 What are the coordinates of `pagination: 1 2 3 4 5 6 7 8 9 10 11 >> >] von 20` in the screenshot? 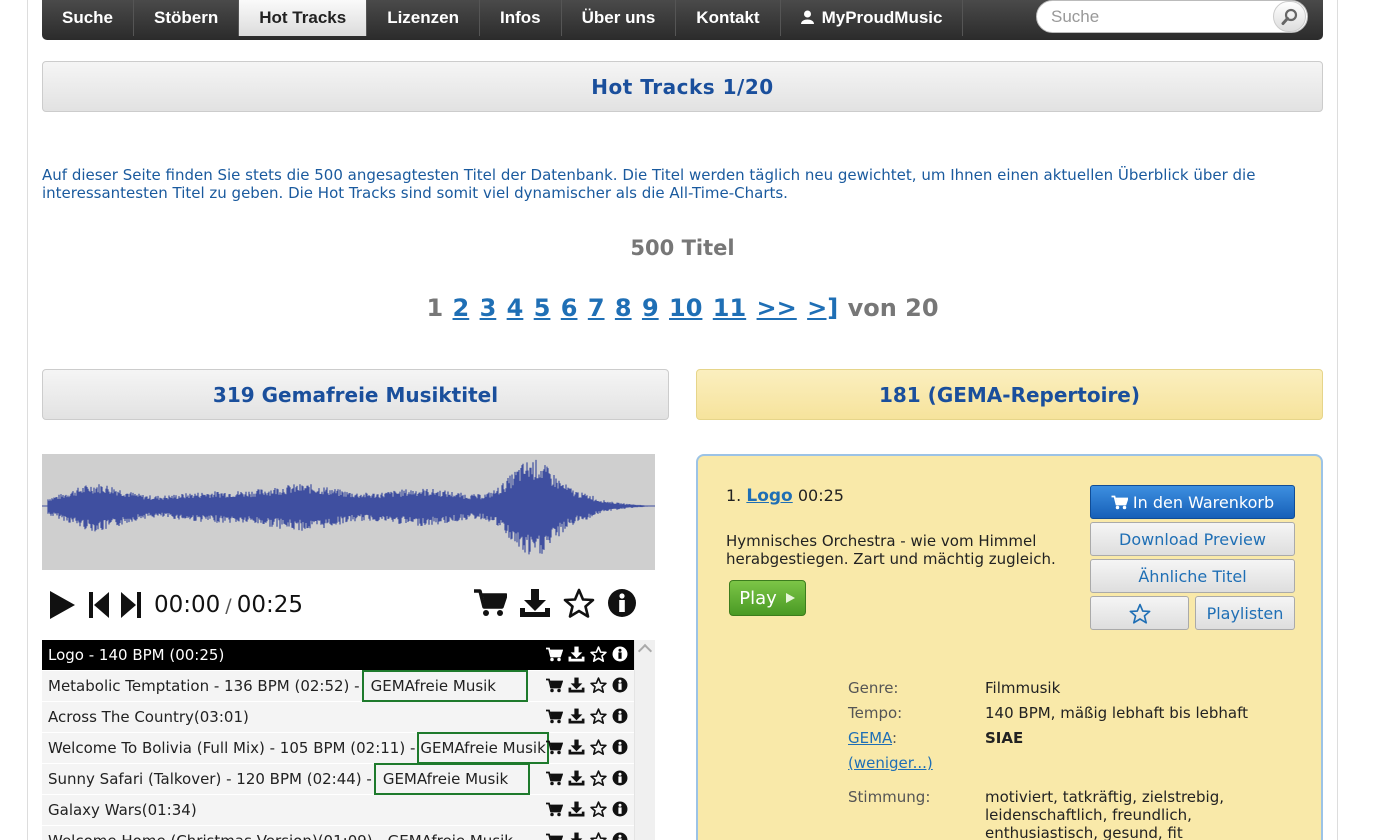 It's located at (682, 308).